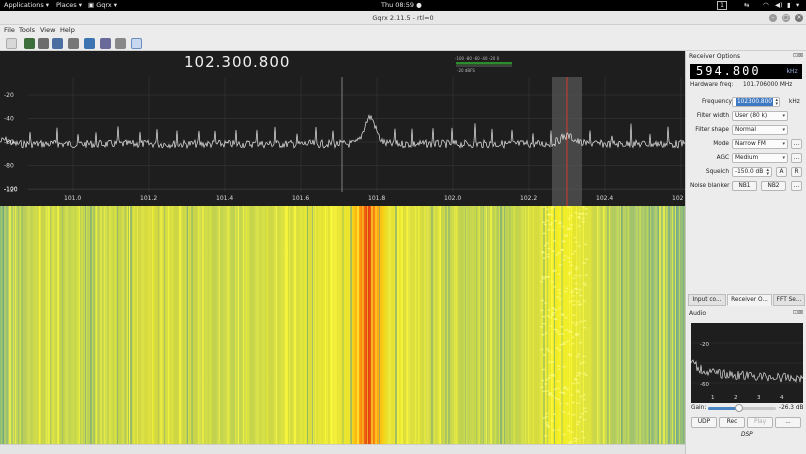 Image resolution: width=806 pixels, height=454 pixels. I want to click on x-tick-label: 101.4, so click(224, 198).